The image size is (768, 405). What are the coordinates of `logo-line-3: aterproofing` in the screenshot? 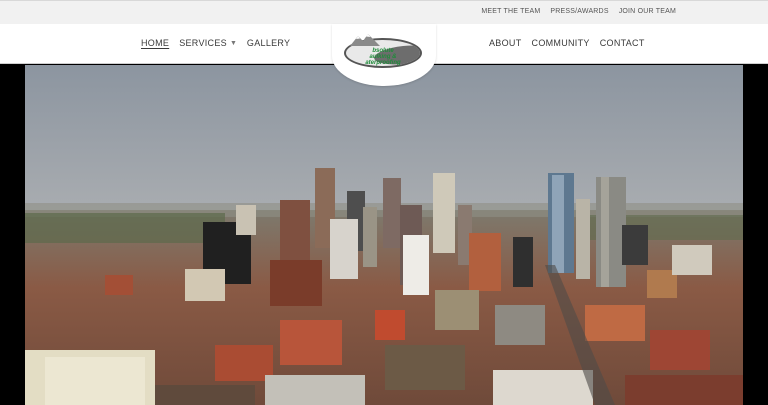 It's located at (383, 63).